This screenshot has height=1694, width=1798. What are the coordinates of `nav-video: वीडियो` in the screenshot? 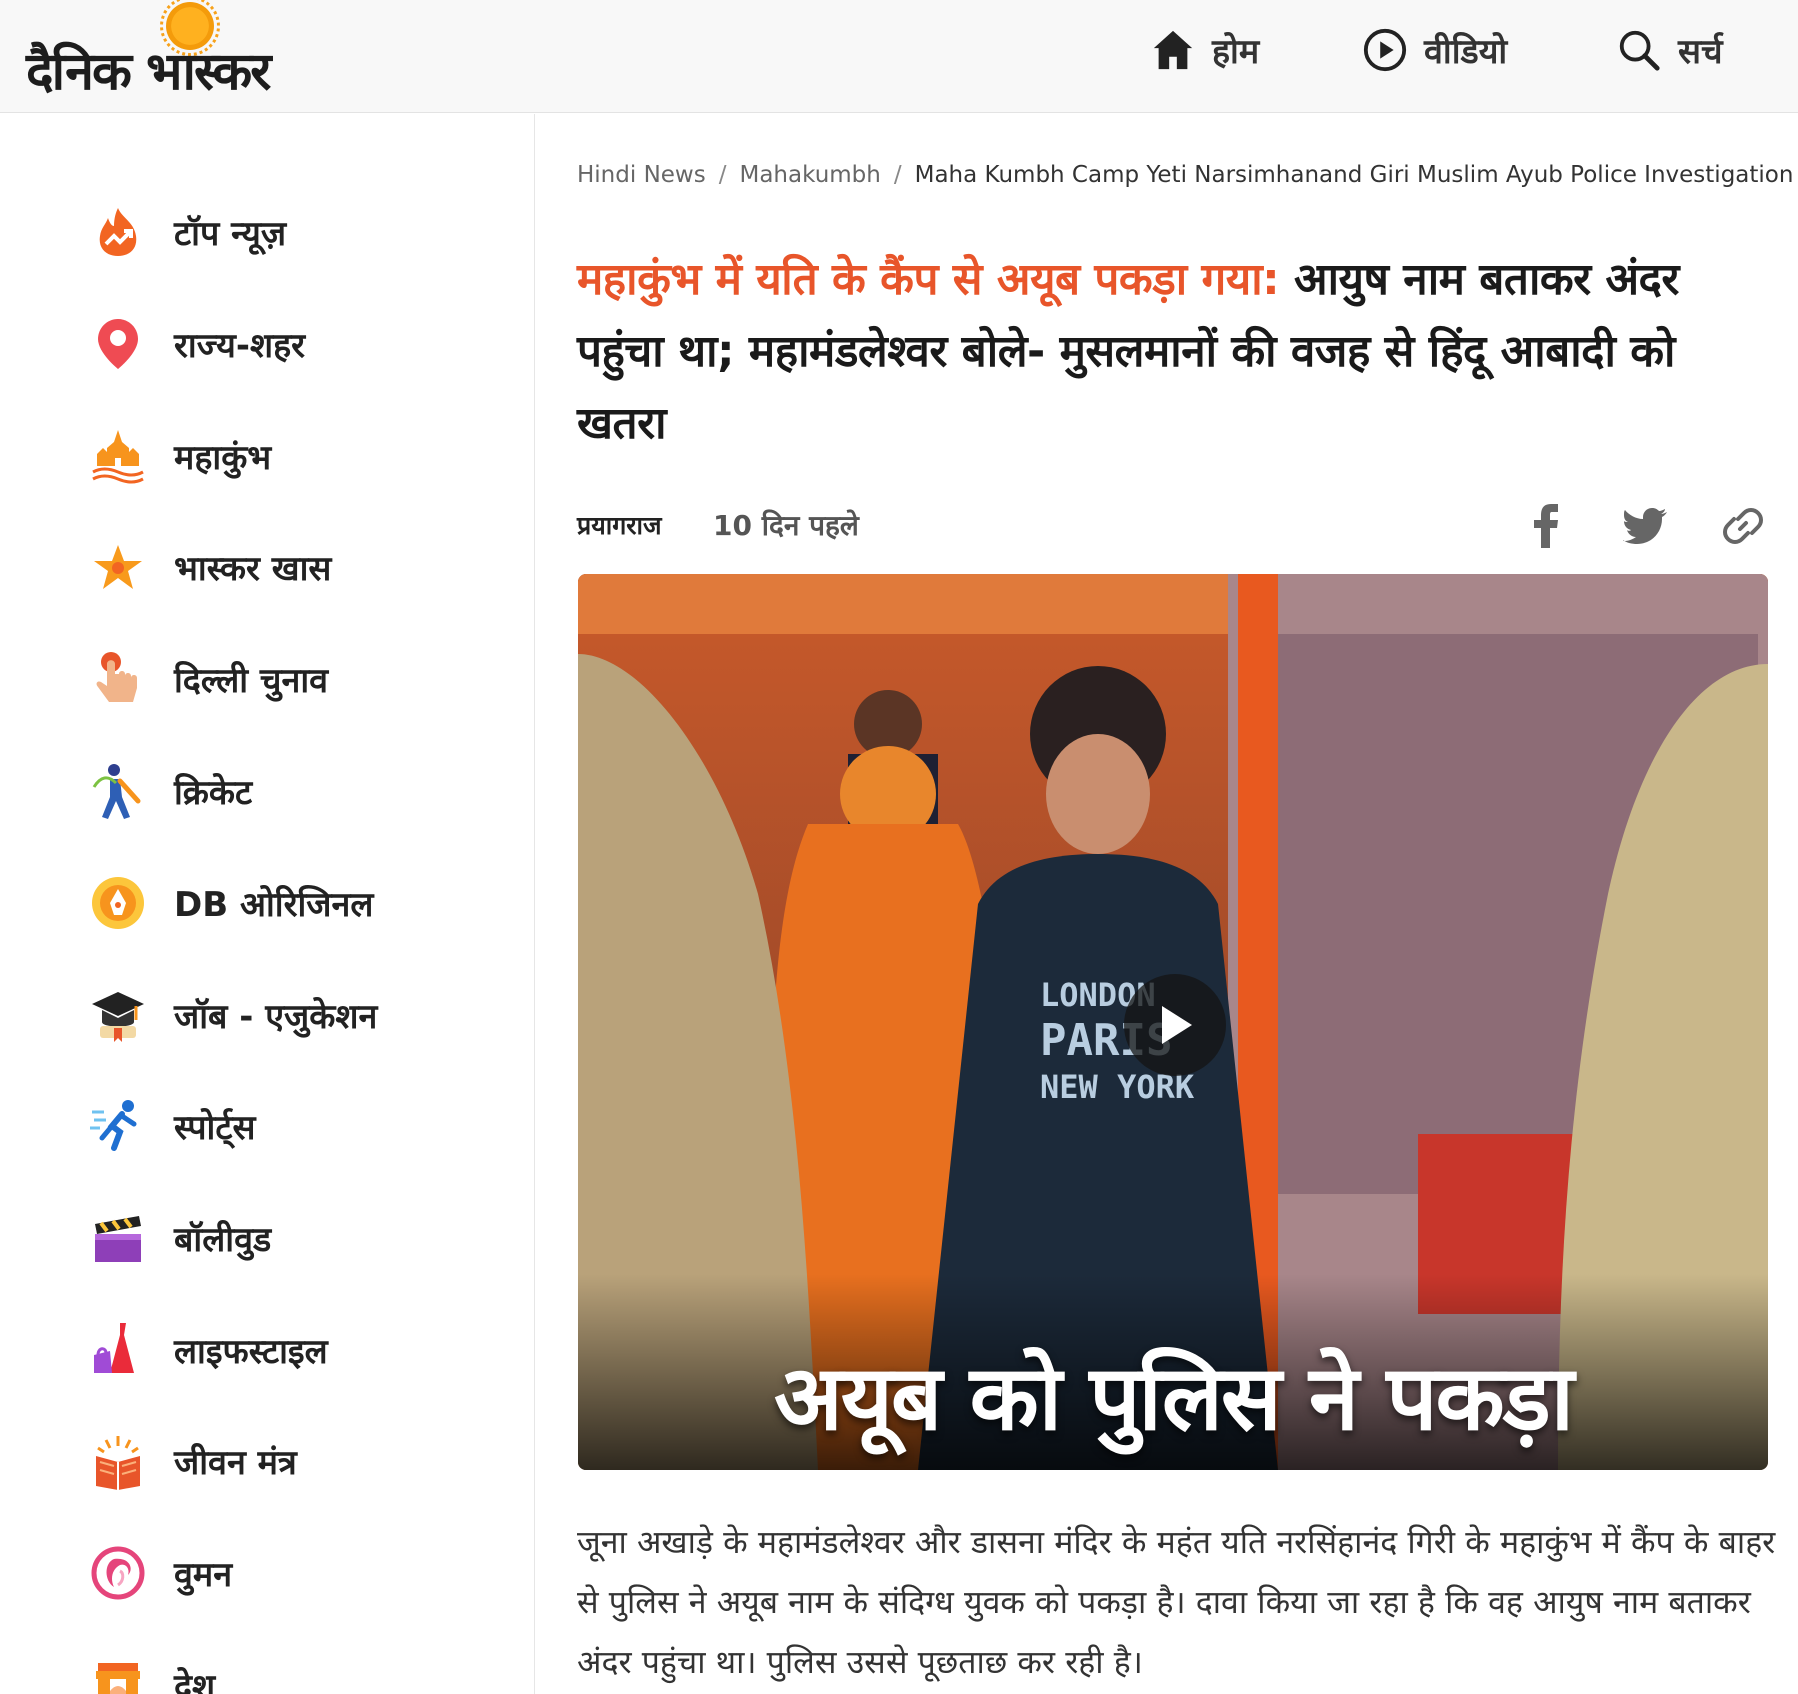 It's located at (1434, 50).